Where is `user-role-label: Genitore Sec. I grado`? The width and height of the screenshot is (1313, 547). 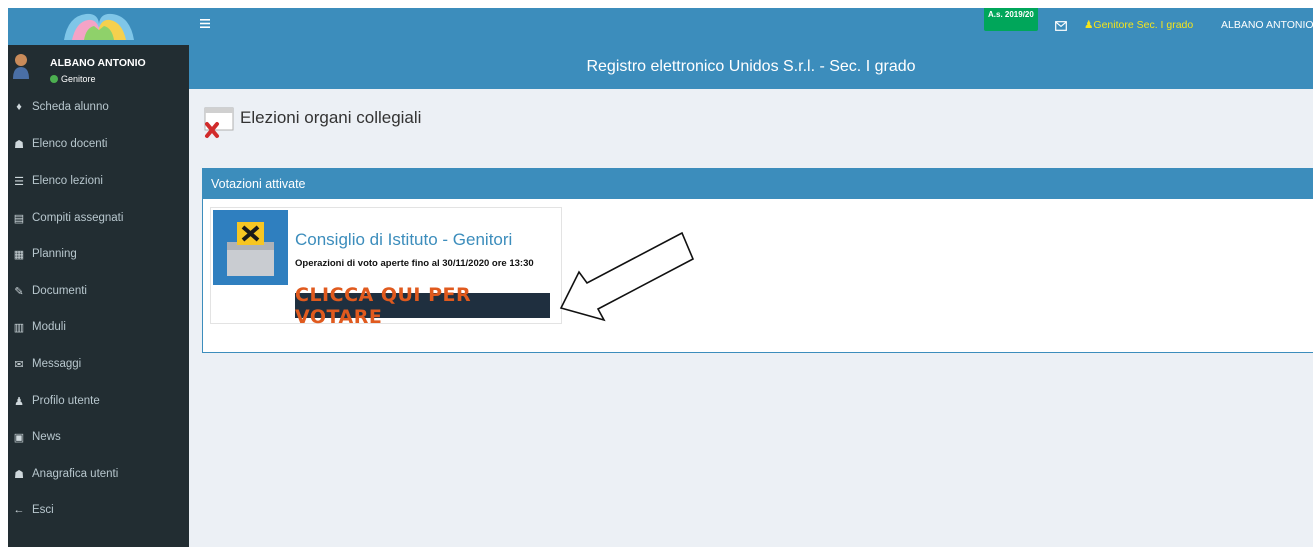
user-role-label: Genitore Sec. I grado is located at coordinates (1143, 25).